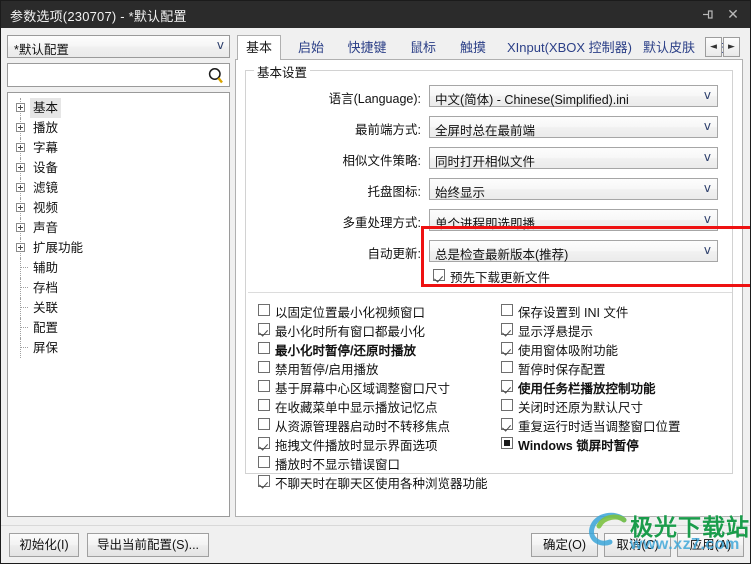 Image resolution: width=751 pixels, height=564 pixels. What do you see at coordinates (637, 545) in the screenshot?
I see `cancel-button: 取消(C)` at bounding box center [637, 545].